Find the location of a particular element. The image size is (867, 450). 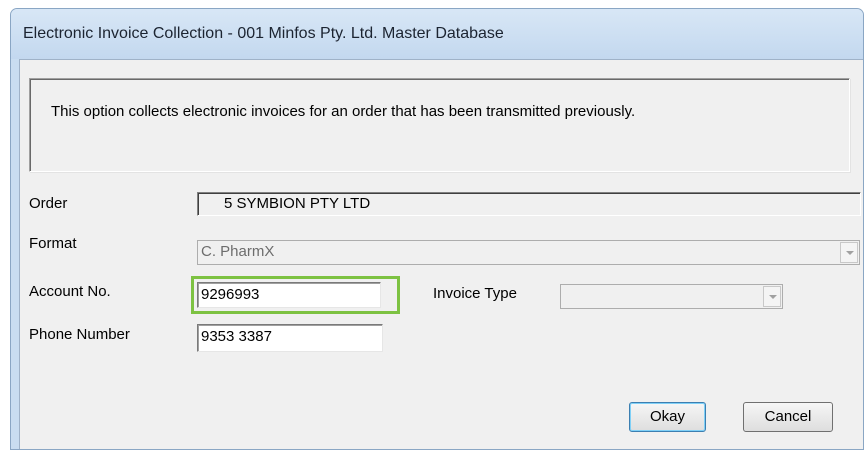

format-label: Format is located at coordinates (53, 243).